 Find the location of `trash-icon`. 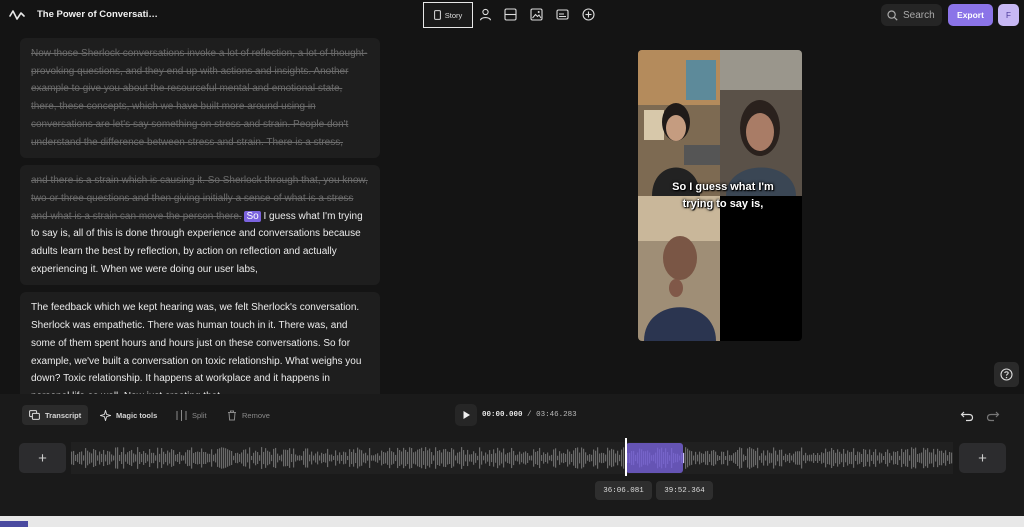

trash-icon is located at coordinates (232, 415).